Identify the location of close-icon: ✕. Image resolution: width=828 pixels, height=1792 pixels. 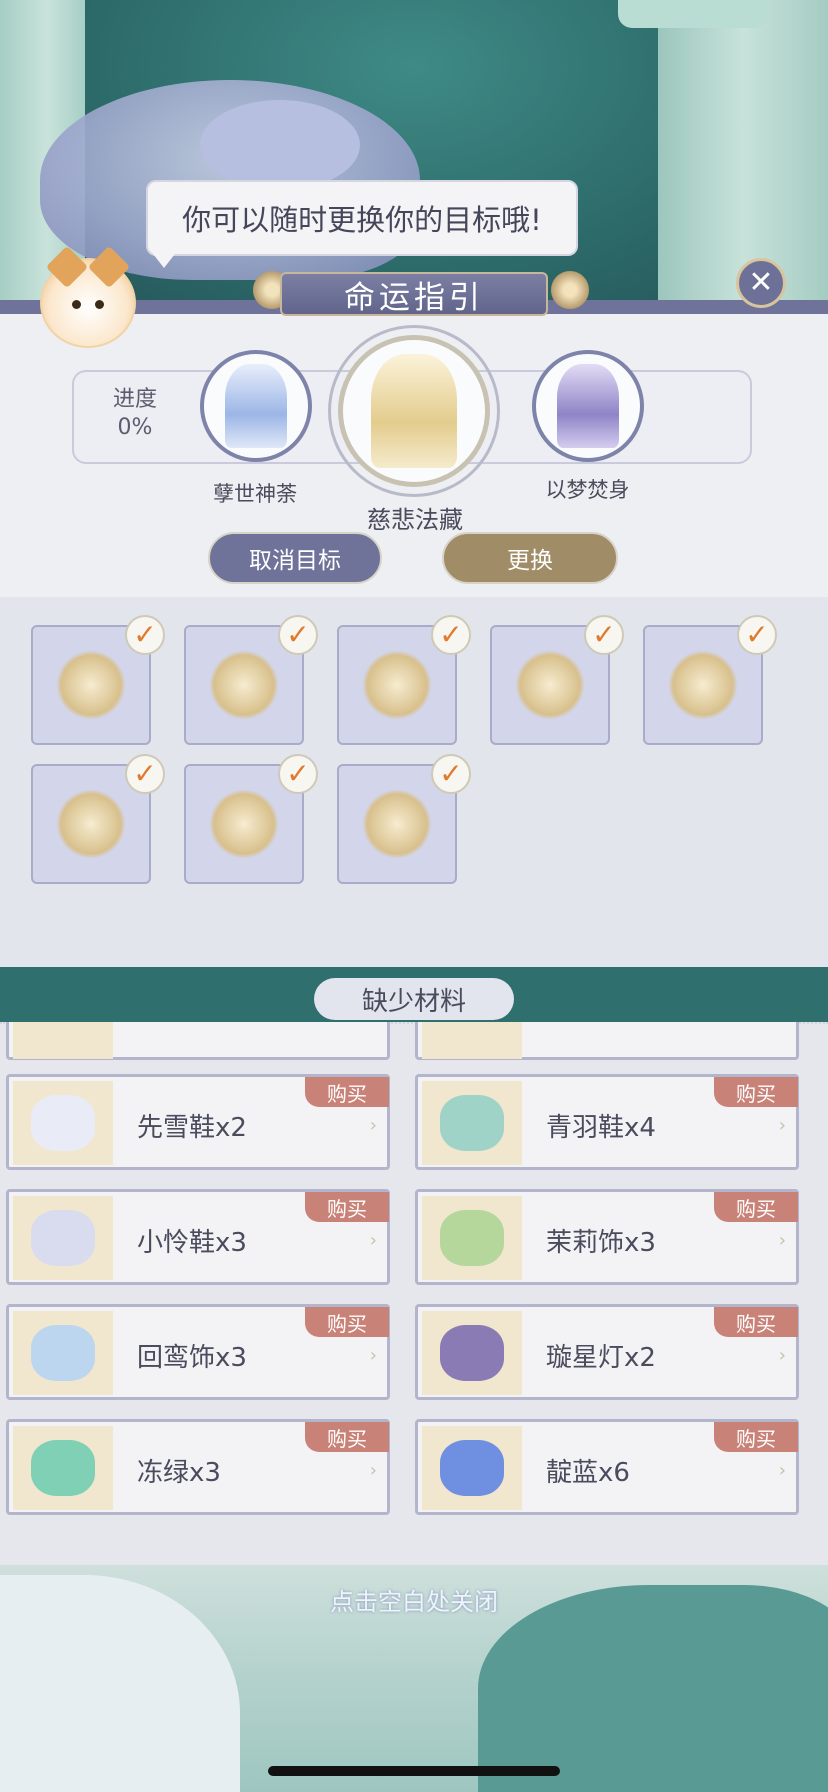
(761, 282).